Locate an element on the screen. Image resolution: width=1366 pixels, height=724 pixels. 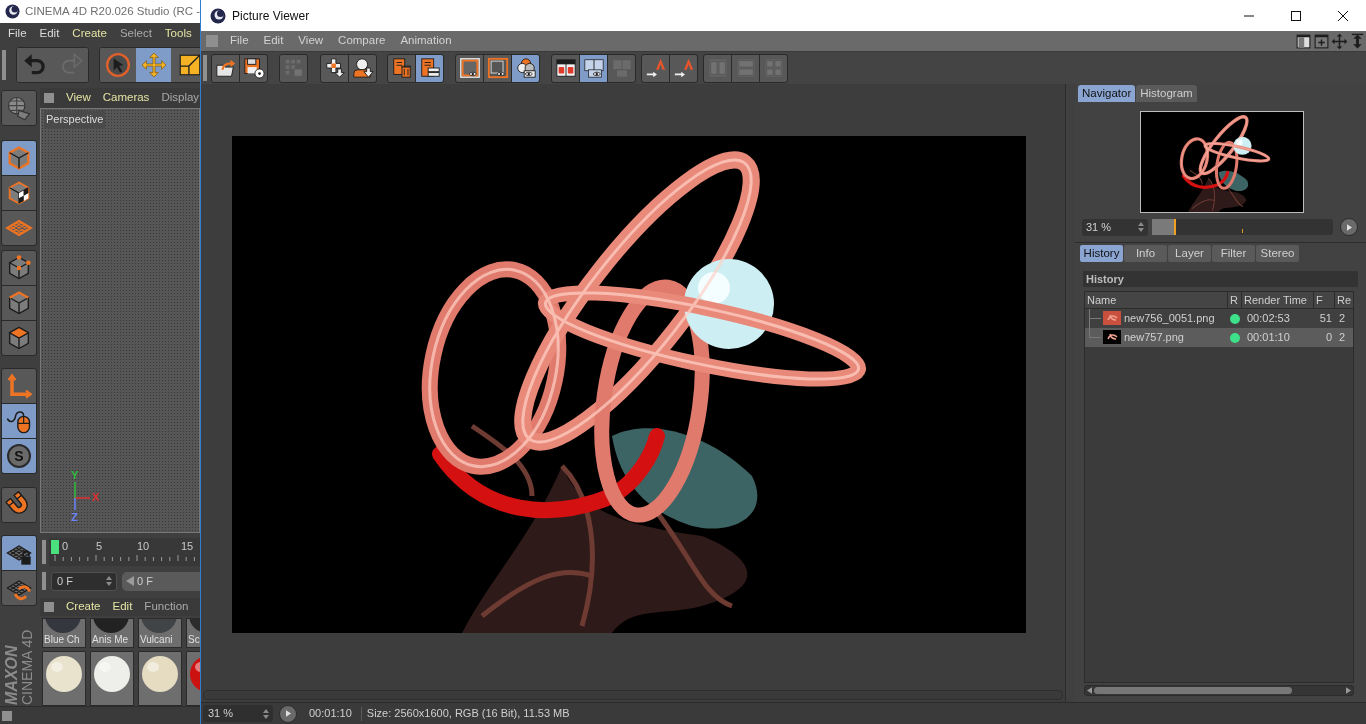
tweak-mode-button is located at coordinates (19, 421).